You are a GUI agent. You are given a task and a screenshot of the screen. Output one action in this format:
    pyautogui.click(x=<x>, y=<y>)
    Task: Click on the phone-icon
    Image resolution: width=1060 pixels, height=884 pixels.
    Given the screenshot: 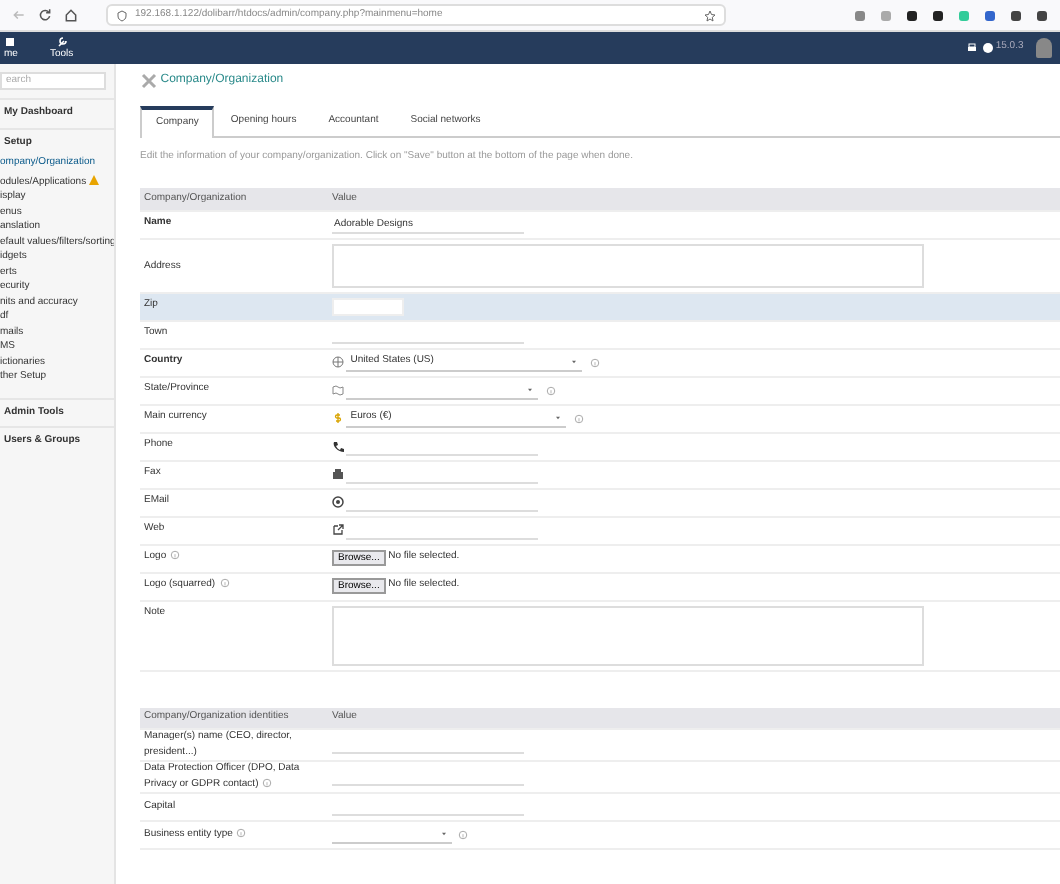 What is the action you would take?
    pyautogui.click(x=338, y=446)
    